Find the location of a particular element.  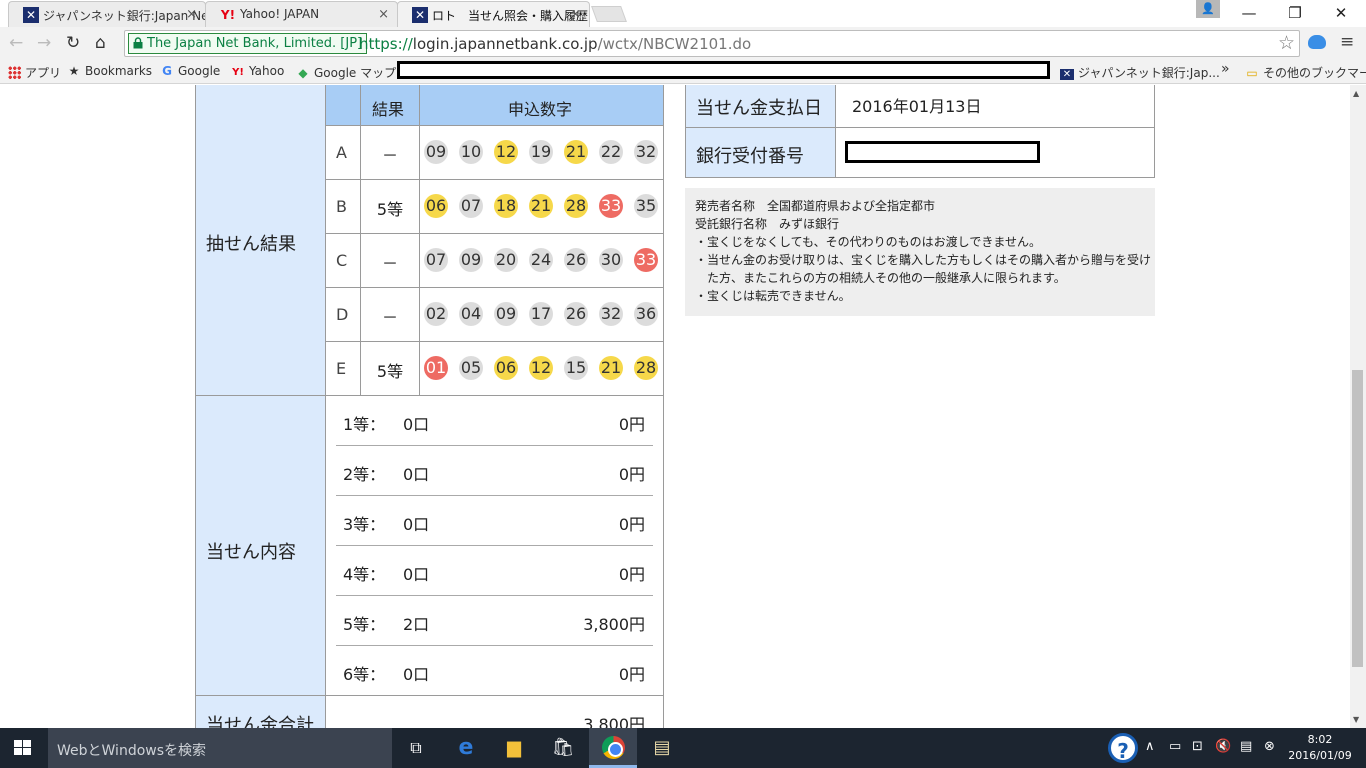

volume-muted-icon: 🔇 is located at coordinates (1223, 746).